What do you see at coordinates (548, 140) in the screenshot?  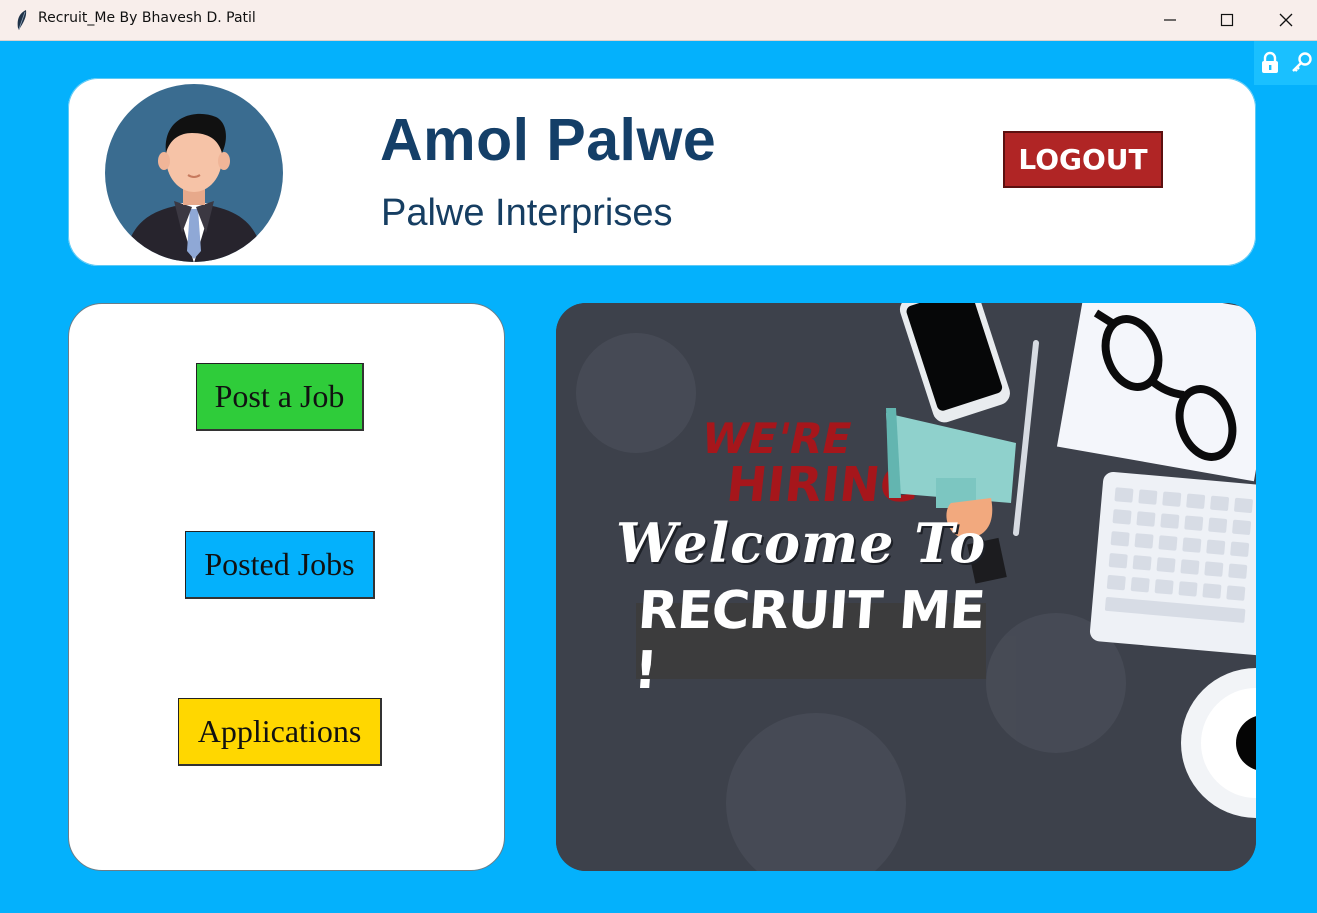 I see `user-name: Amol Palwe` at bounding box center [548, 140].